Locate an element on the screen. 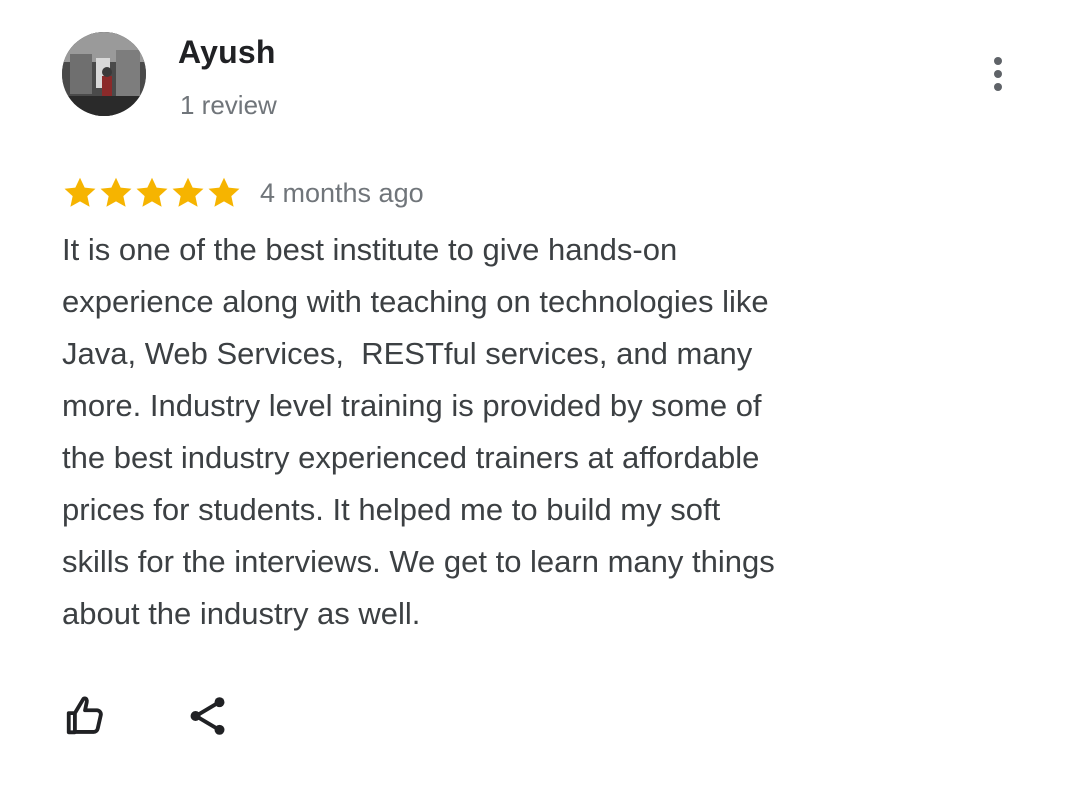 Image resolution: width=1080 pixels, height=795 pixels. share-icon is located at coordinates (207, 716).